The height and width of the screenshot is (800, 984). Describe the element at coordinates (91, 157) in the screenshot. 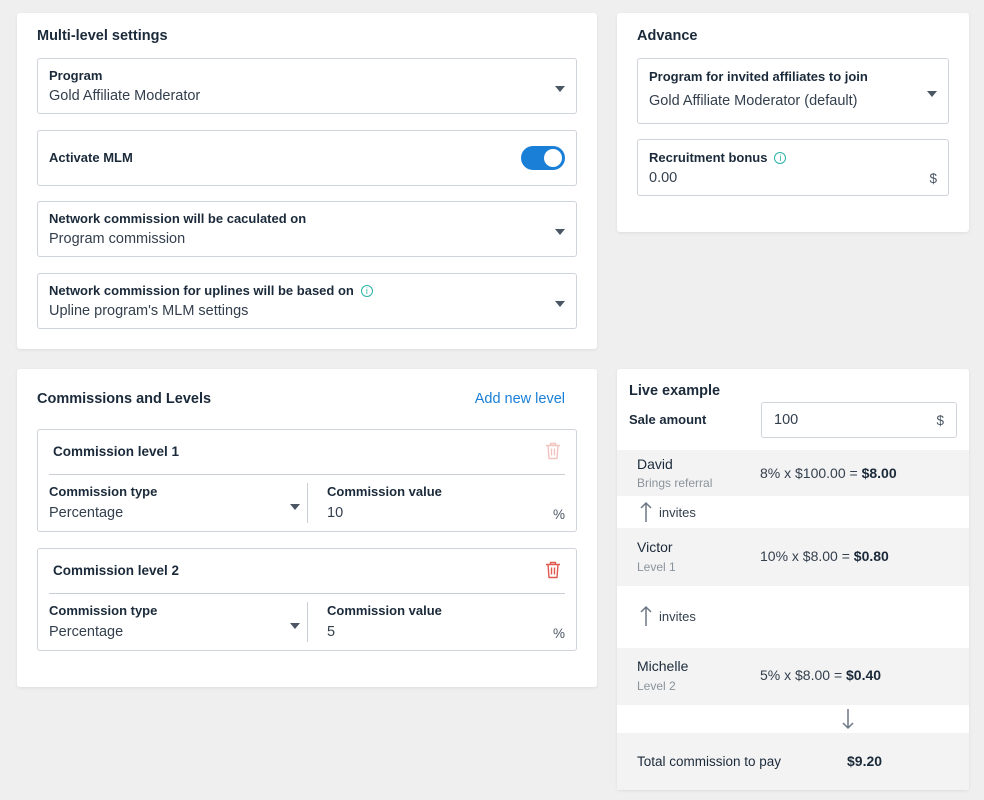

I see `activate-mlm-label: Activate MLM` at that location.